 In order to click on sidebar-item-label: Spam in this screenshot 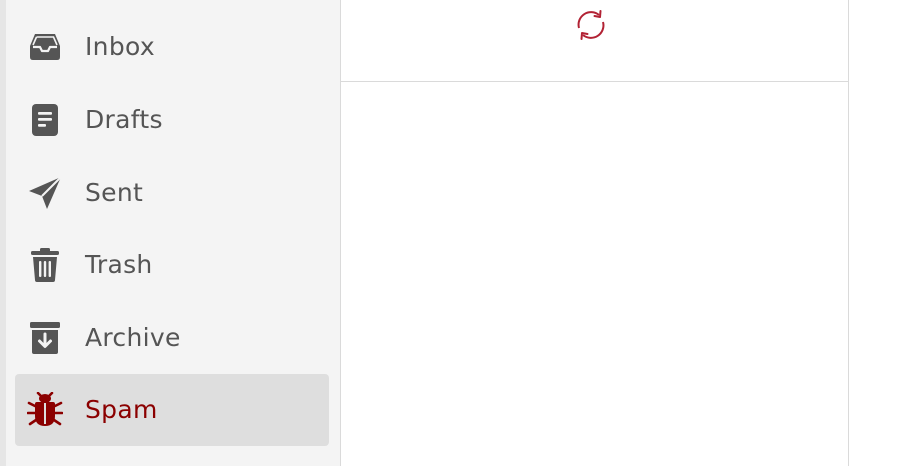, I will do `click(121, 409)`.